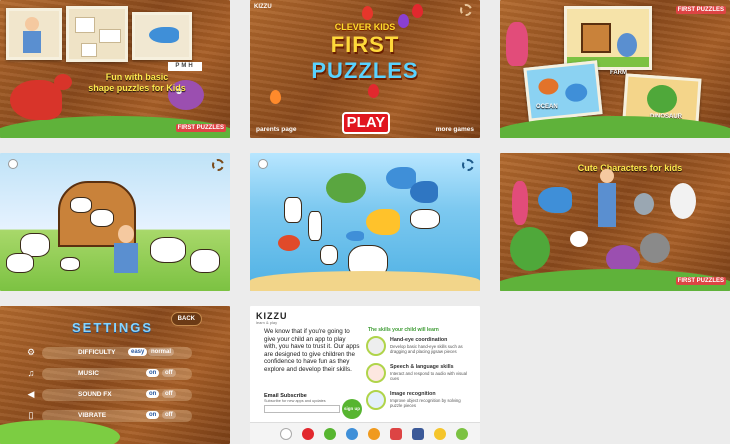  I want to click on vibrate-off-option: off, so click(169, 415).